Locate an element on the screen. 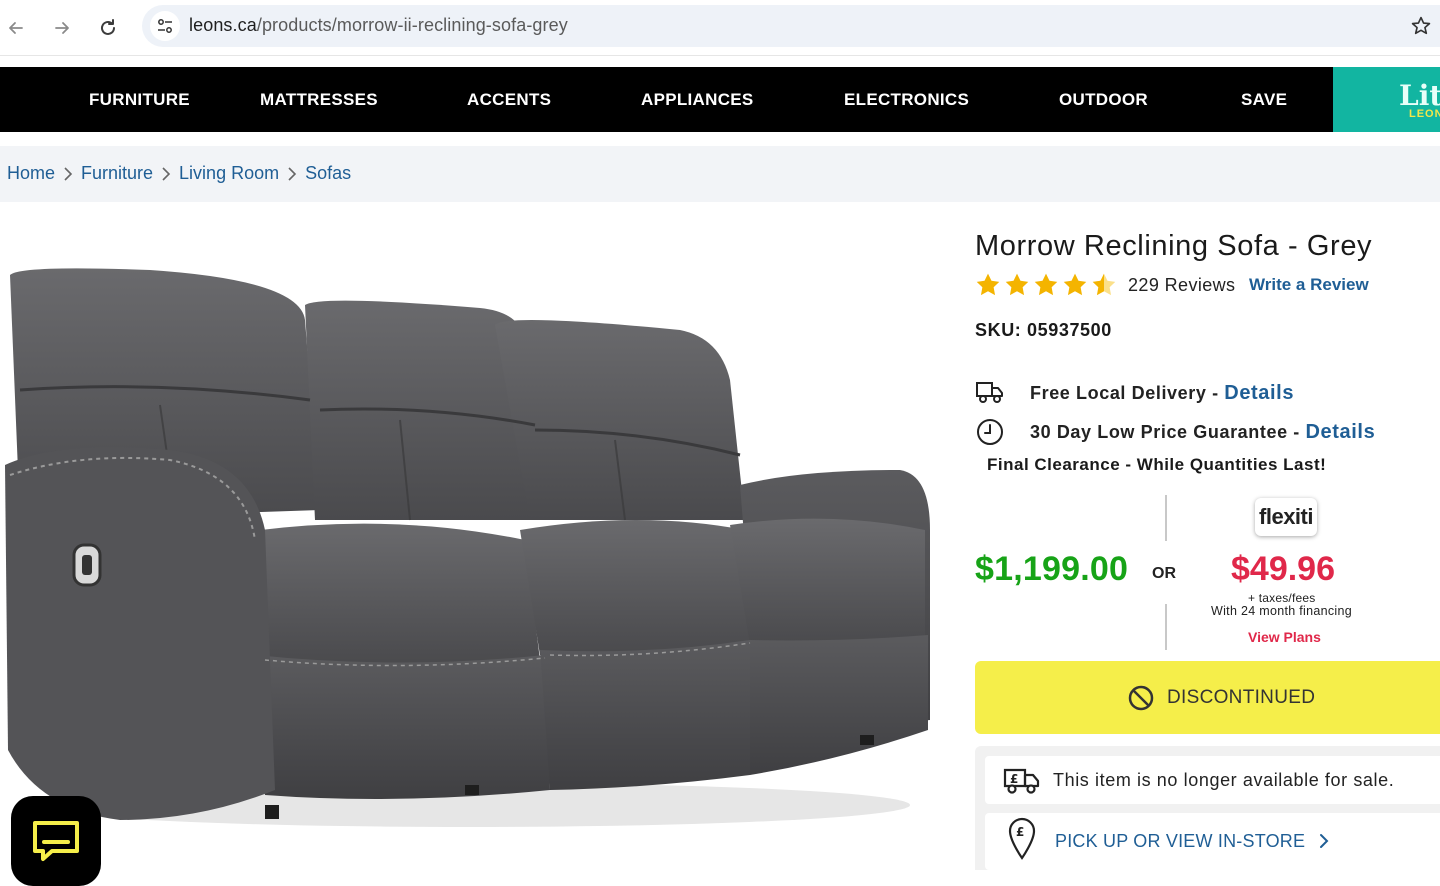  pickup-in-store-link: PICK UP OR VIEW IN-STORE is located at coordinates (1180, 841).